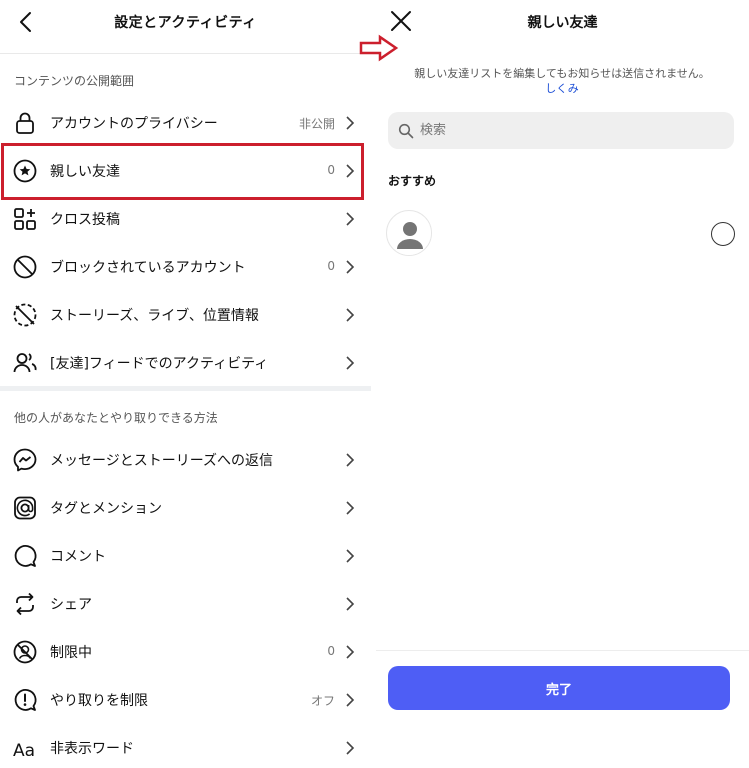  Describe the element at coordinates (25, 604) in the screenshot. I see `share-icon` at that location.